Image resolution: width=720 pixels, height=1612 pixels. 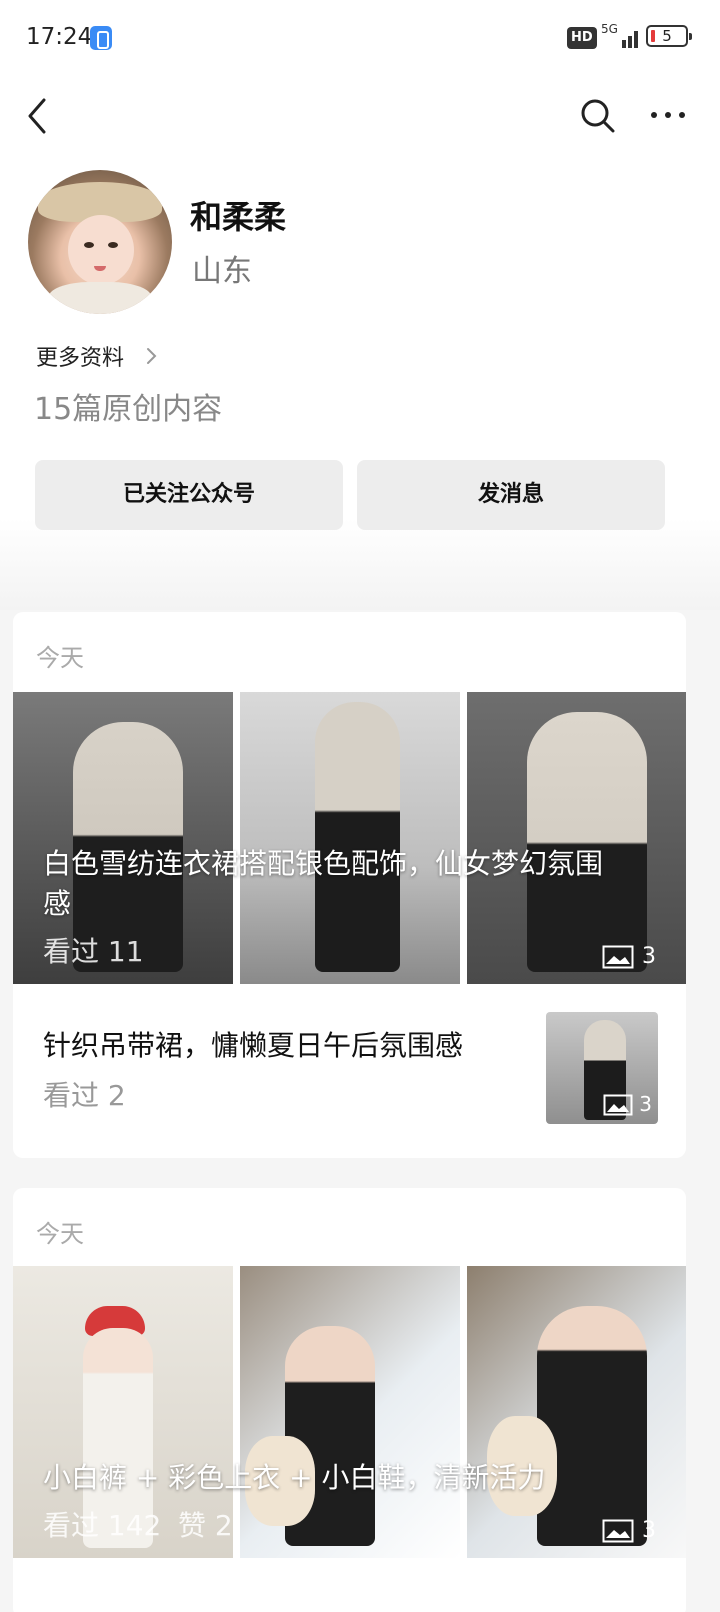 I want to click on hero-post-views: 看过 142, so click(x=102, y=1525).